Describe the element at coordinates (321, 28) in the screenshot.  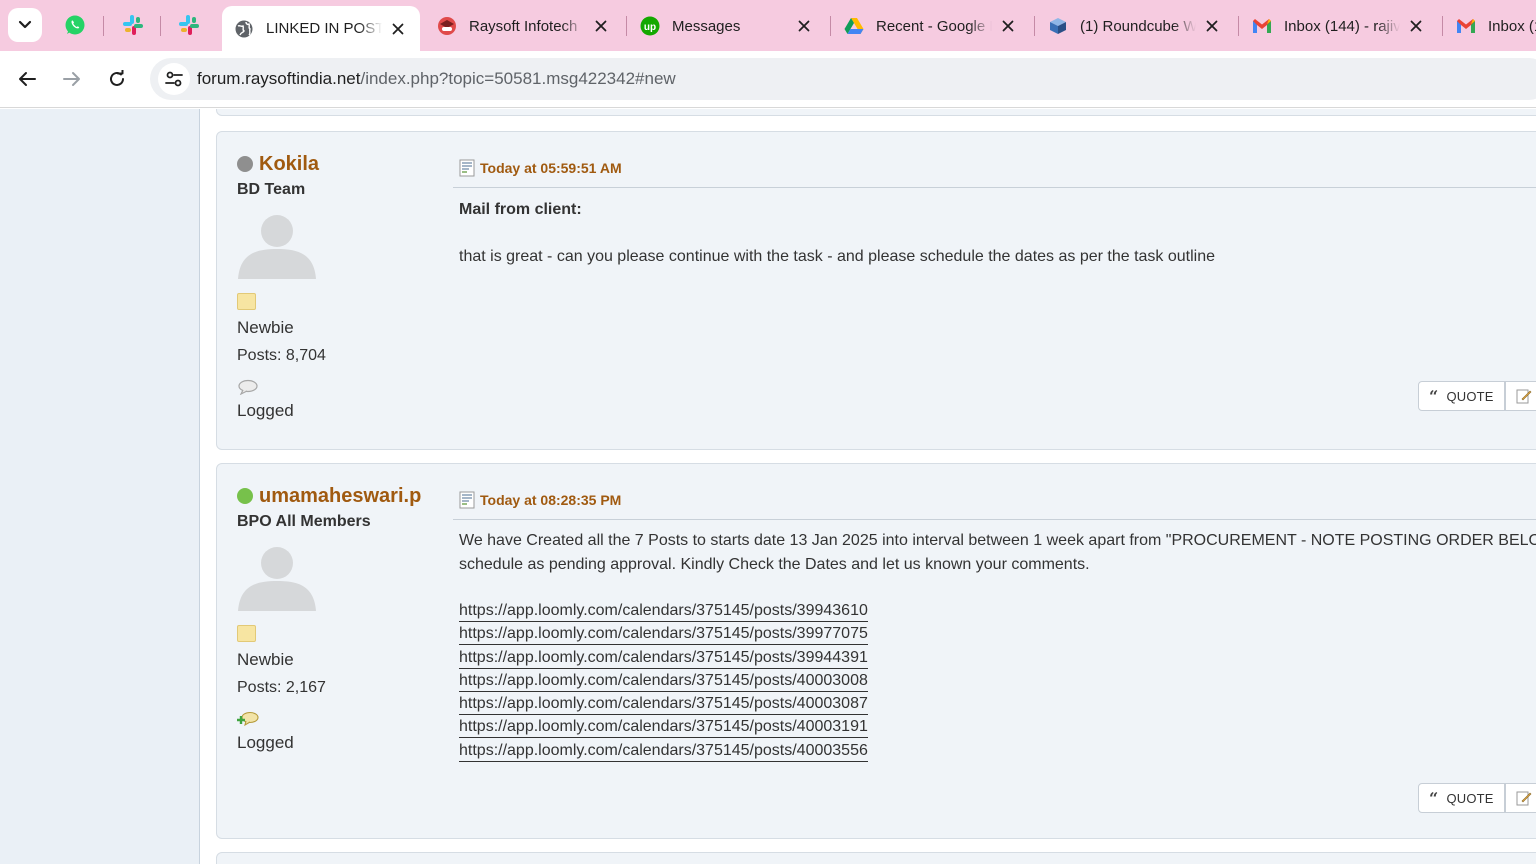
I see `tab-linked-in-posts: LINKED IN POSTS` at that location.